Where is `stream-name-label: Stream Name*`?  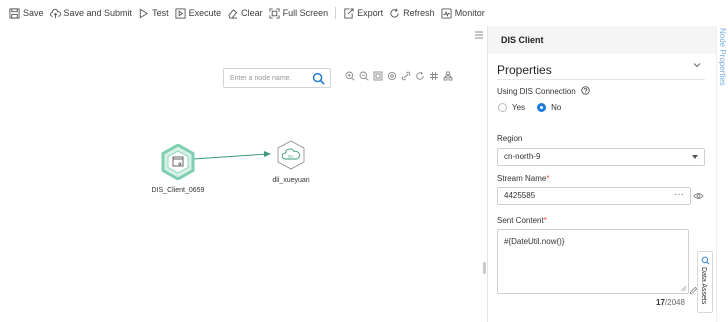
stream-name-label: Stream Name* is located at coordinates (523, 178).